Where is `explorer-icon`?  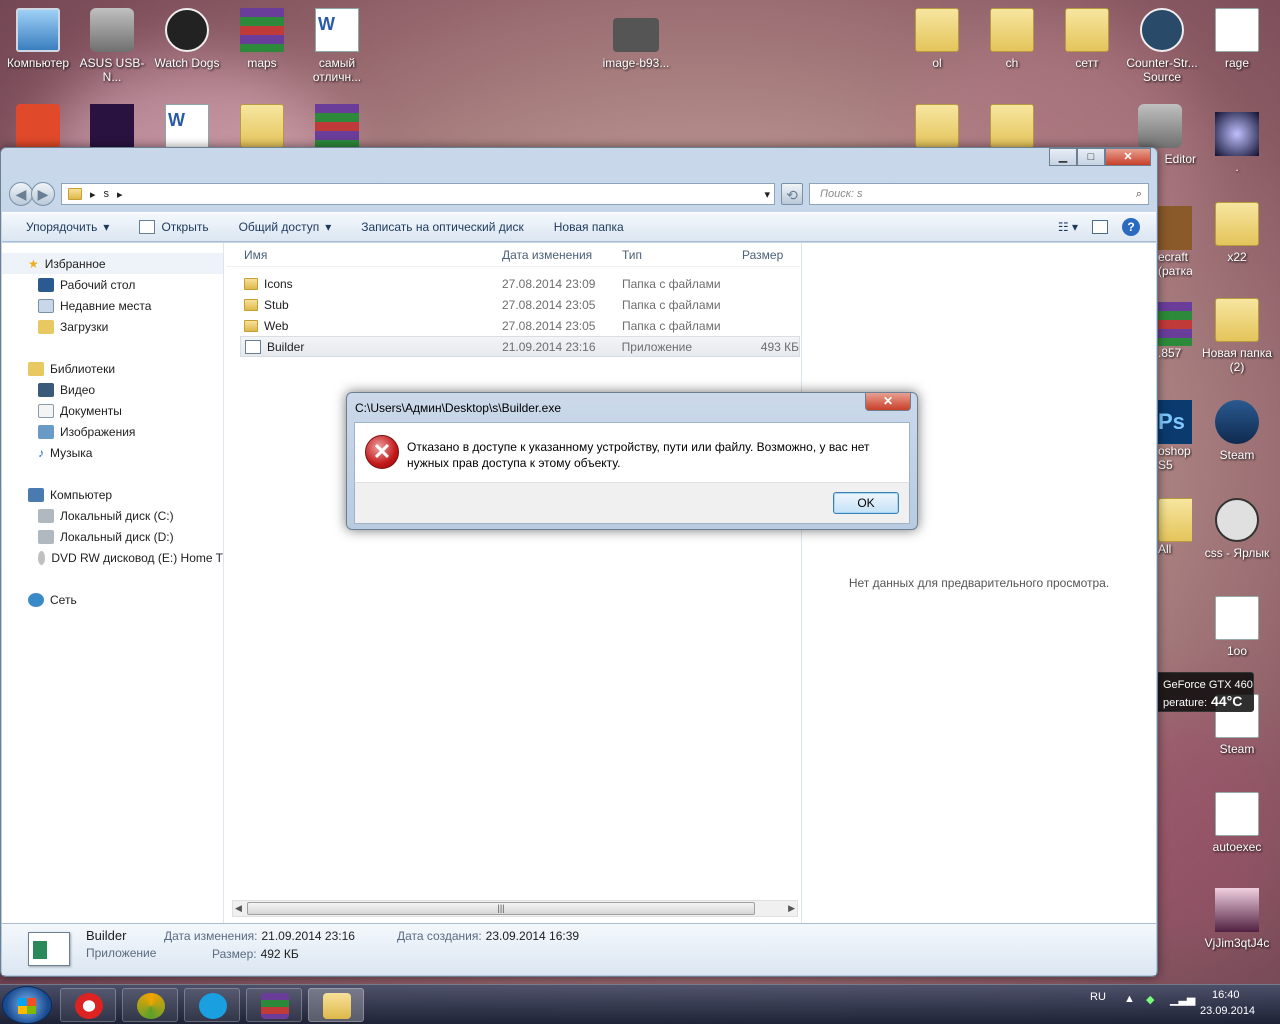 explorer-icon is located at coordinates (337, 1006).